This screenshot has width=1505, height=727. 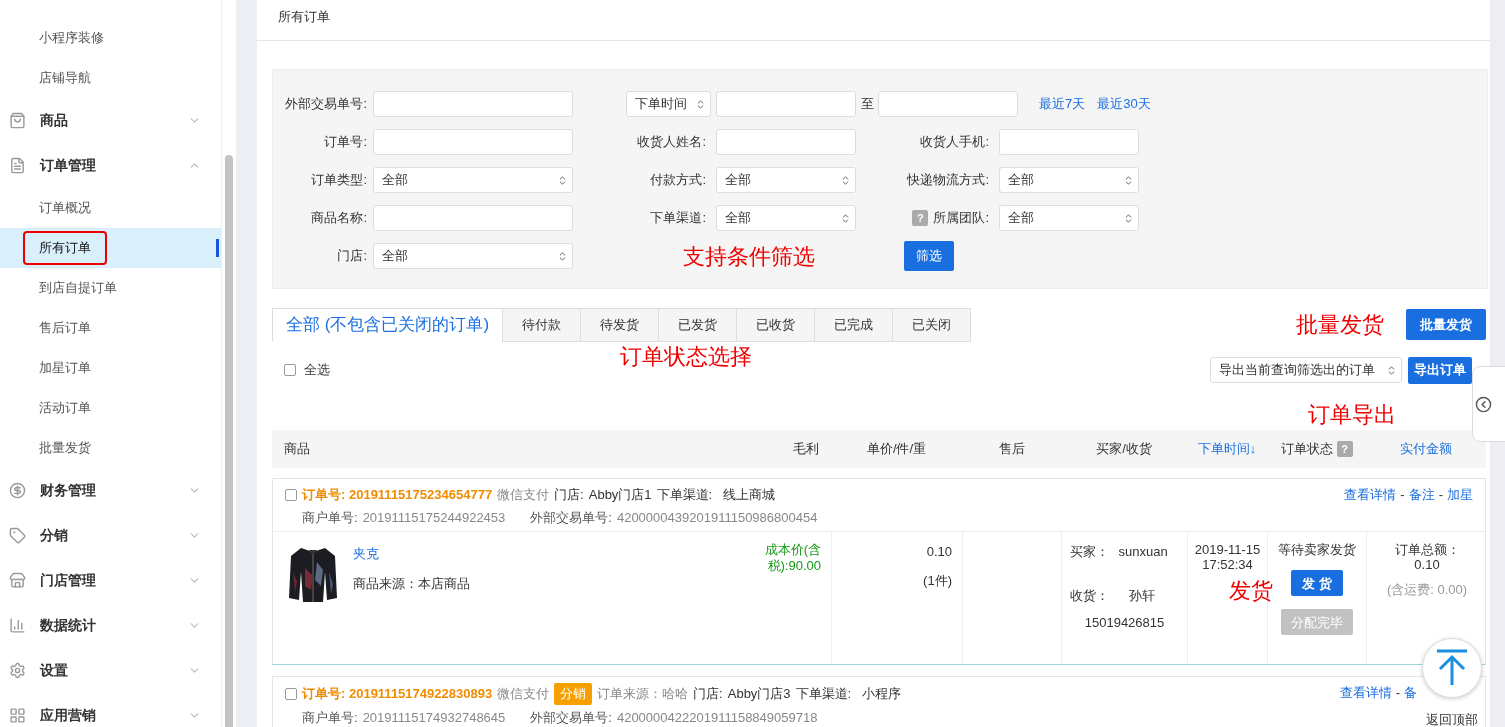 I want to click on sidebar-group: 数据统计, so click(x=110, y=625).